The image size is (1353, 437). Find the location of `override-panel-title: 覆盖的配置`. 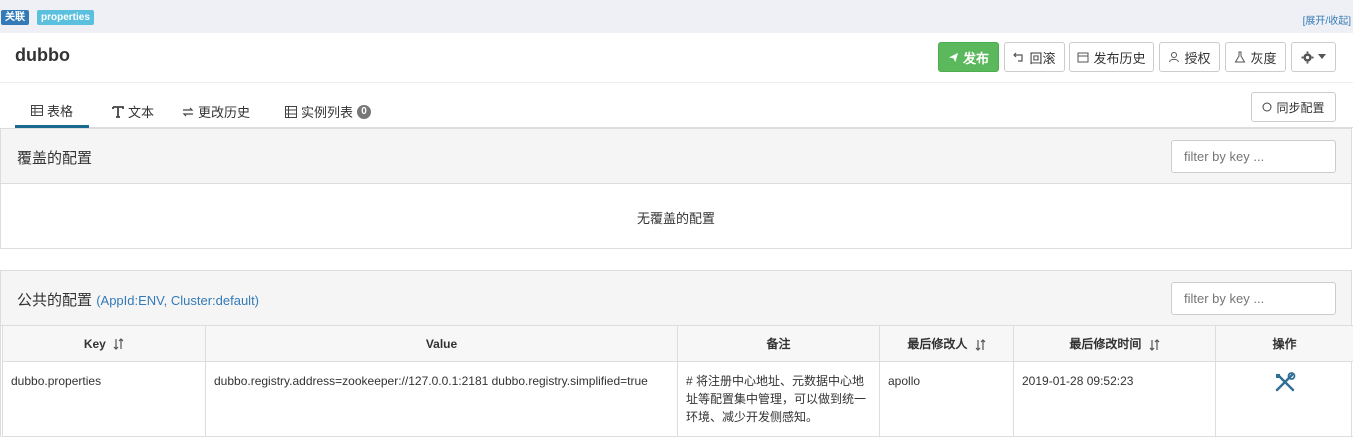

override-panel-title: 覆盖的配置 is located at coordinates (55, 158).